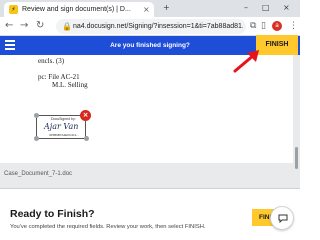 This screenshot has width=320, height=240. I want to click on chat-button, so click(282, 218).